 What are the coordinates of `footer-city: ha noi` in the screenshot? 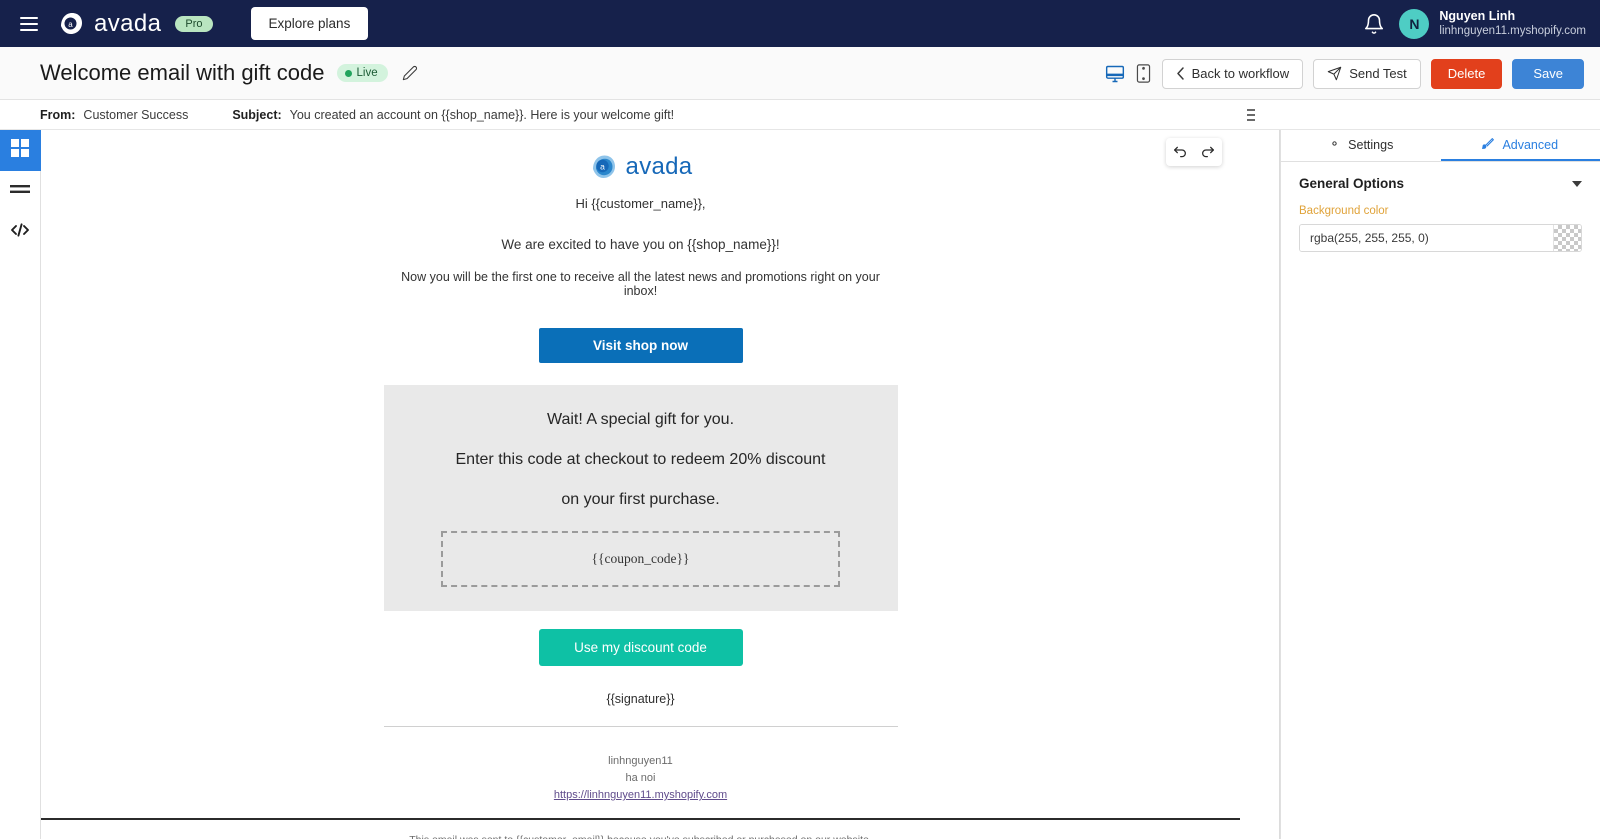 It's located at (640, 778).